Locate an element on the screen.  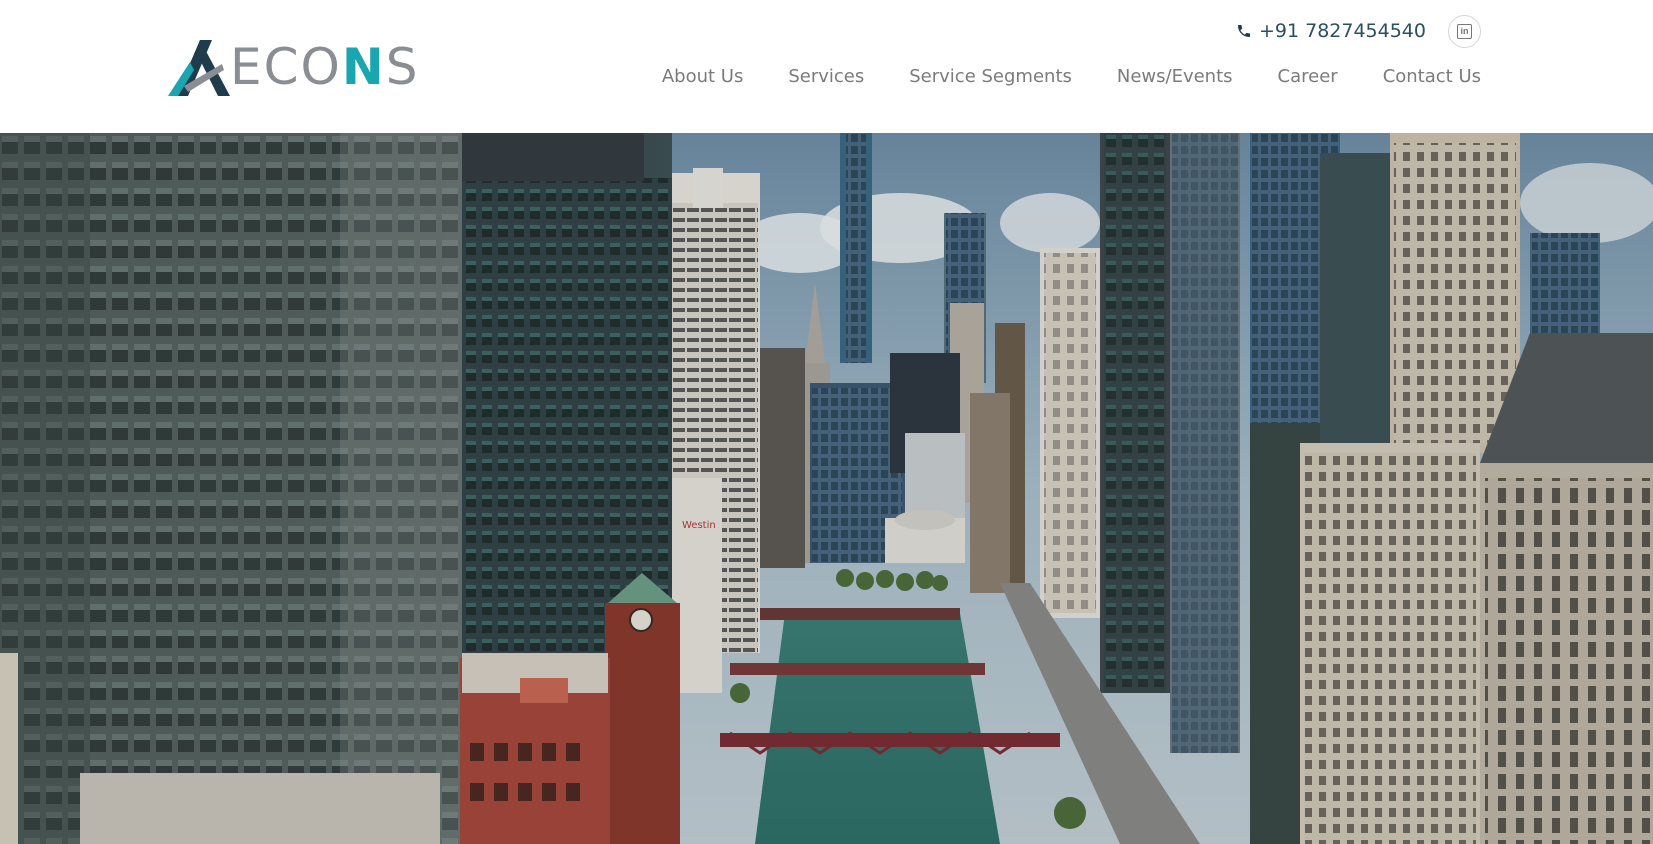
nav-career: Career is located at coordinates (1308, 76).